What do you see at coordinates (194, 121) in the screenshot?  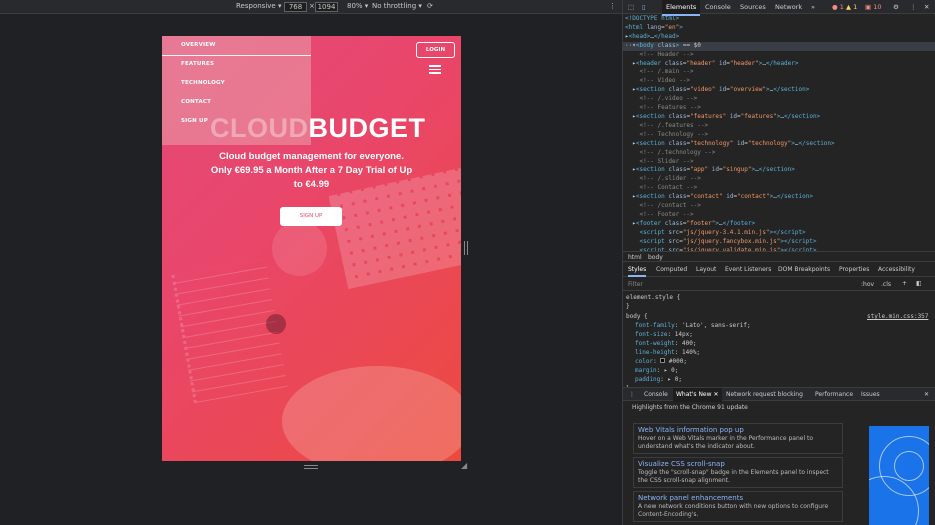 I see `nav-item-signup: SIGN UP` at bounding box center [194, 121].